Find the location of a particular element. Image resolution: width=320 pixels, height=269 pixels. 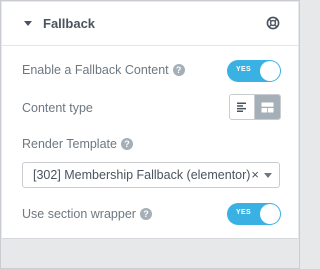

section-wrapper-label: Use section wrapper? is located at coordinates (87, 214).